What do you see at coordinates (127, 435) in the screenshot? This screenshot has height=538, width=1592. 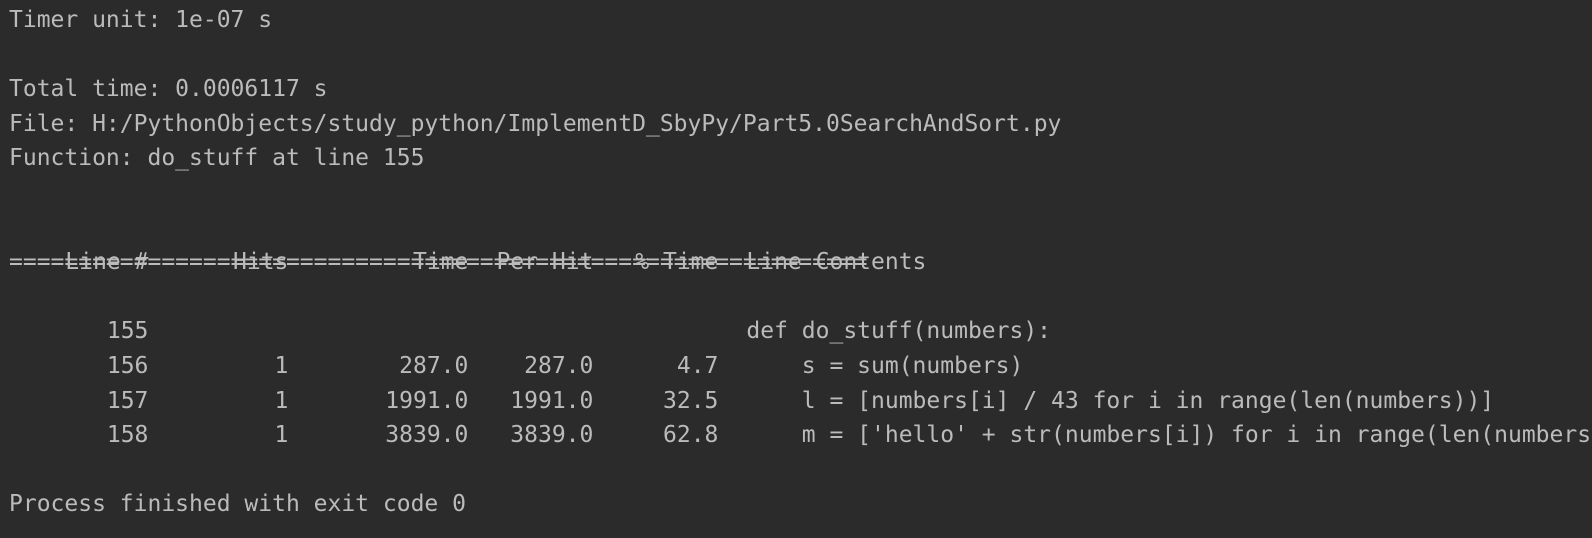 I see `row-line-number: 158` at bounding box center [127, 435].